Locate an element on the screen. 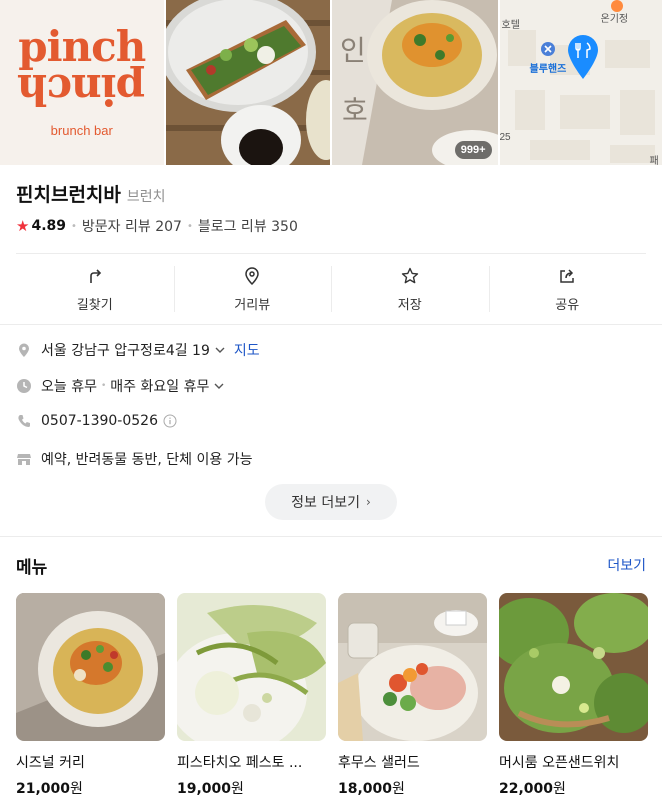 The image size is (662, 806). menu-photo-curry is located at coordinates (90, 667).